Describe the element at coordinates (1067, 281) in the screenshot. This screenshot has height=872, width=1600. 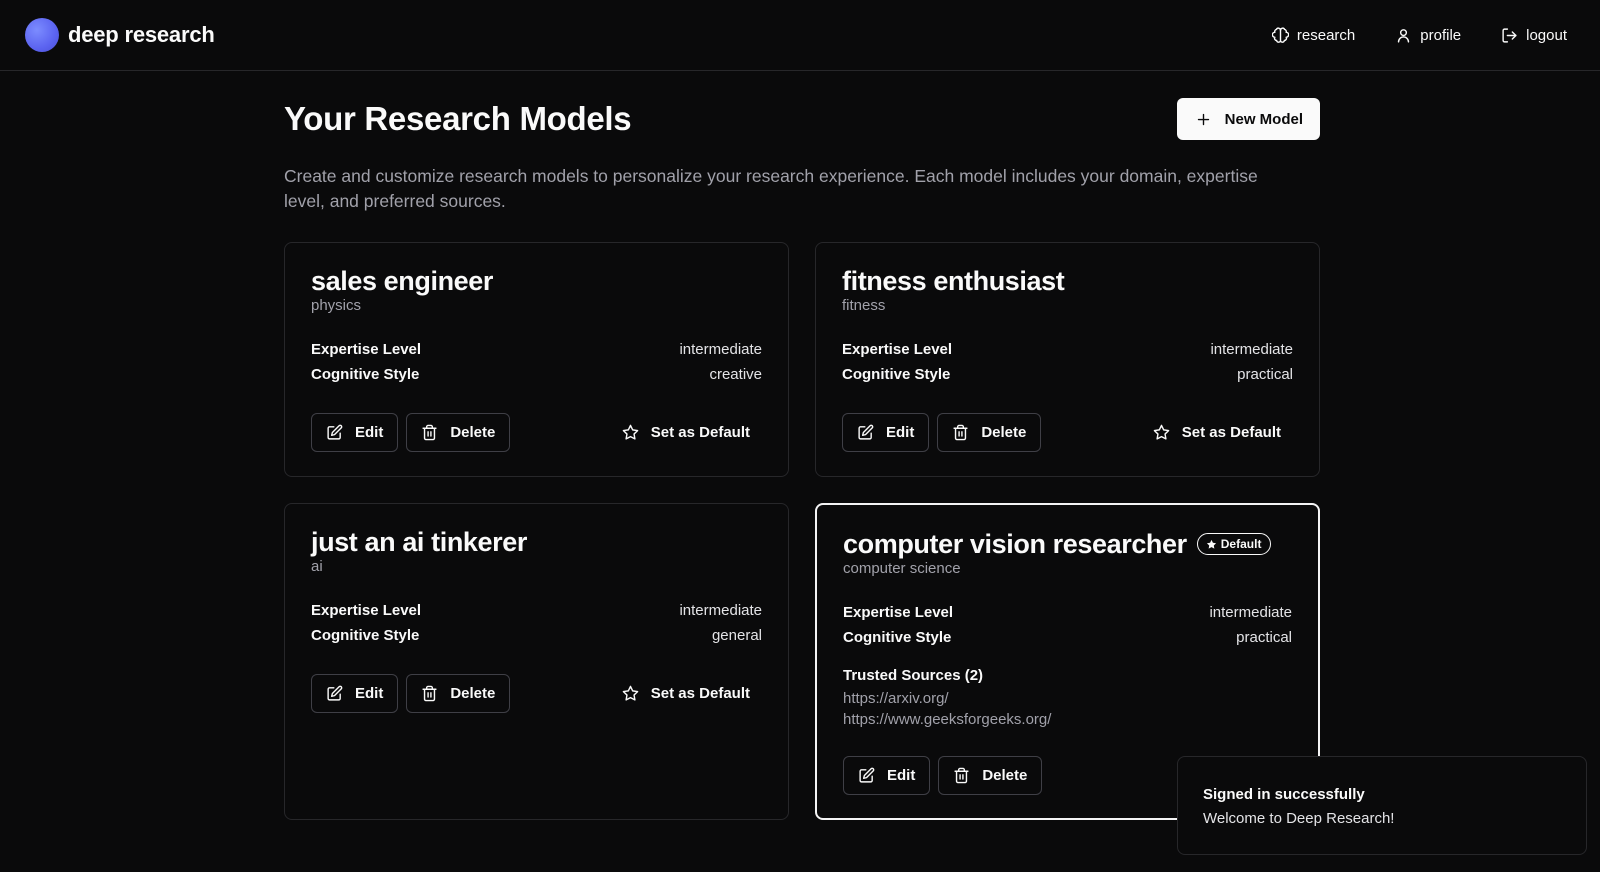
I see `card-title-row: fitness enthusiast` at that location.